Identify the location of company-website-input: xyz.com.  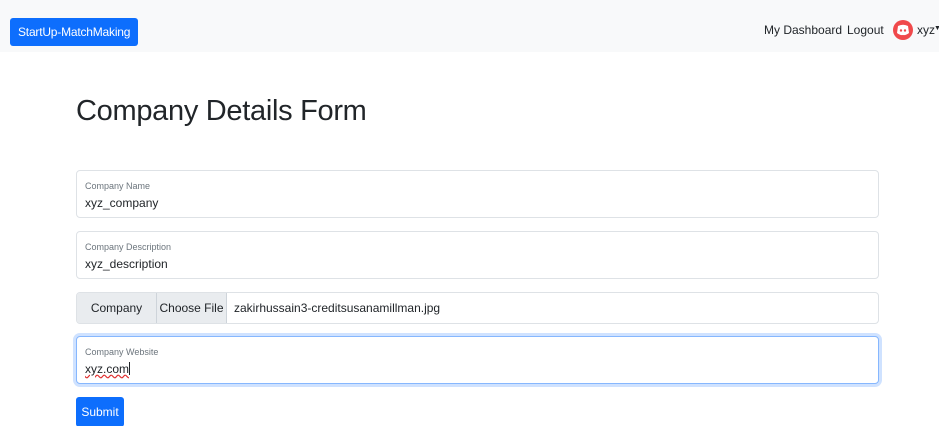
(108, 369).